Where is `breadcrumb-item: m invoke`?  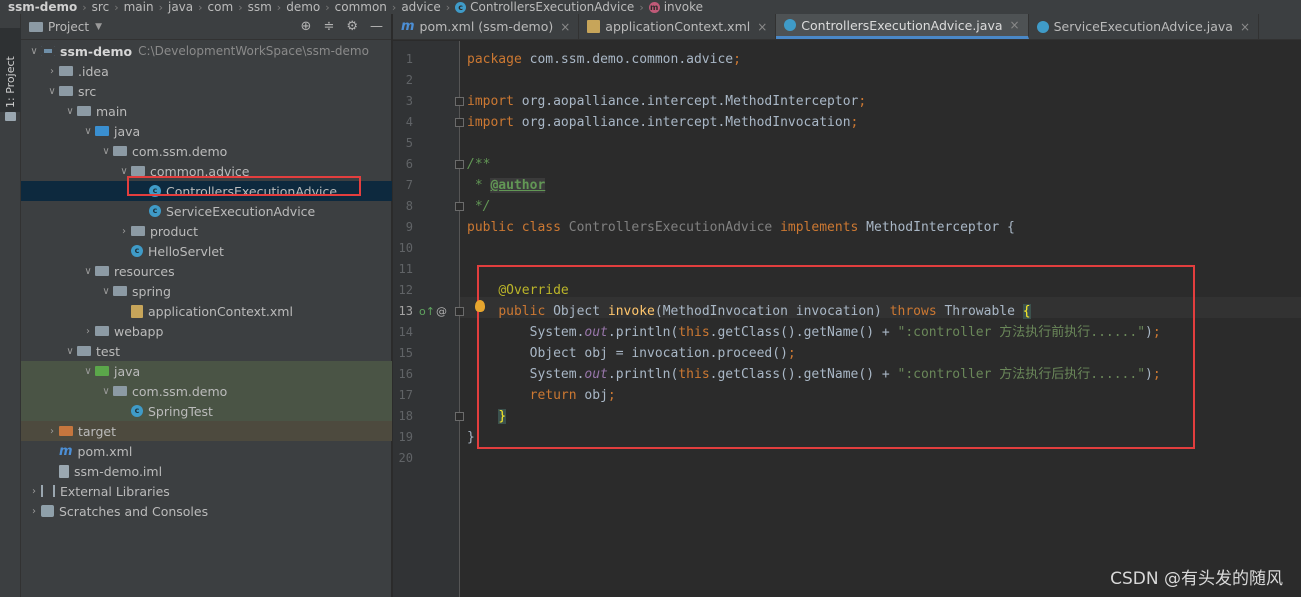
breadcrumb-item: m invoke is located at coordinates (676, 7).